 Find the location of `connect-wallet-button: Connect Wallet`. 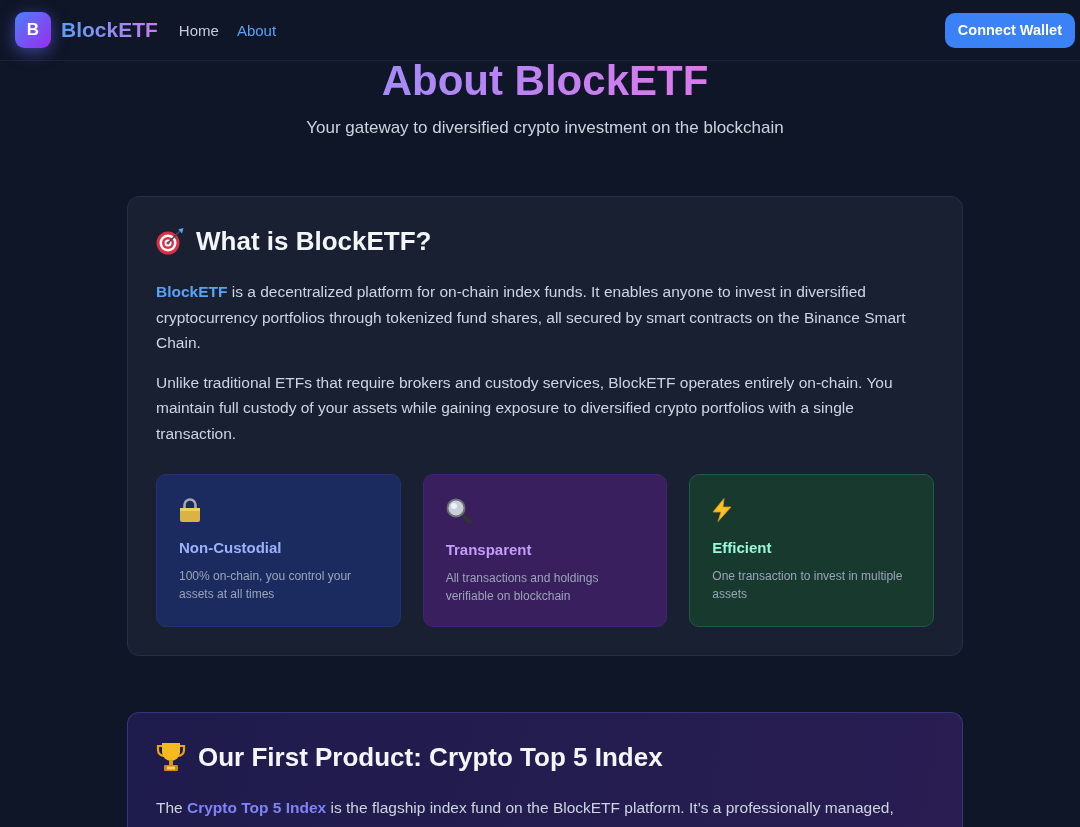

connect-wallet-button: Connect Wallet is located at coordinates (1009, 30).